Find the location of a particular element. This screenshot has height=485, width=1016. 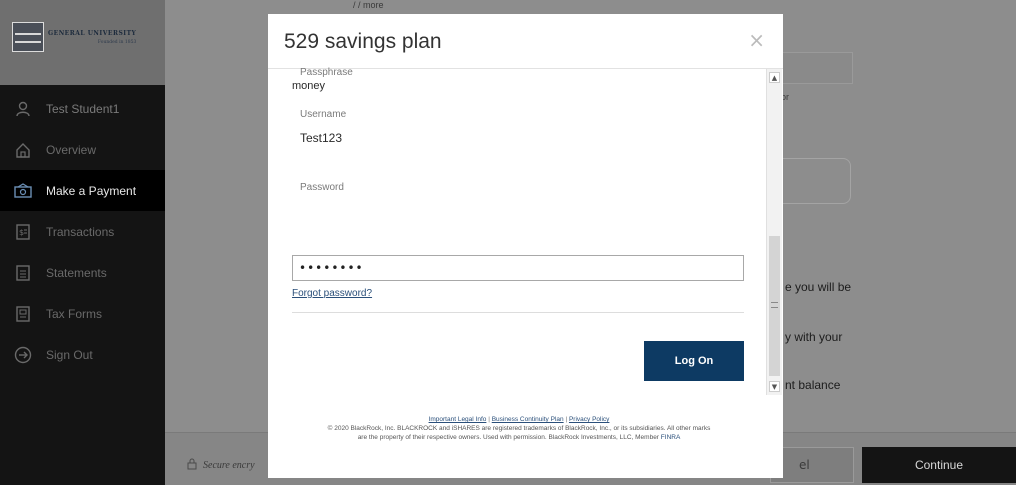

sidebar-item-label: Statements is located at coordinates (76, 272).